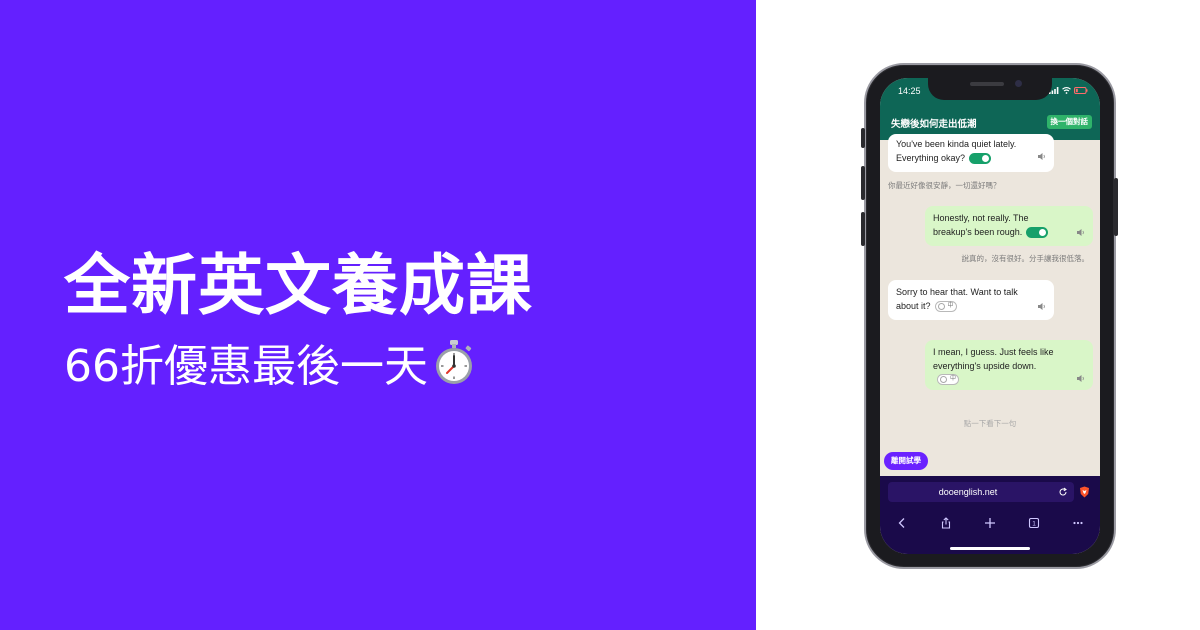  I want to click on status-time: 14:25, so click(909, 91).